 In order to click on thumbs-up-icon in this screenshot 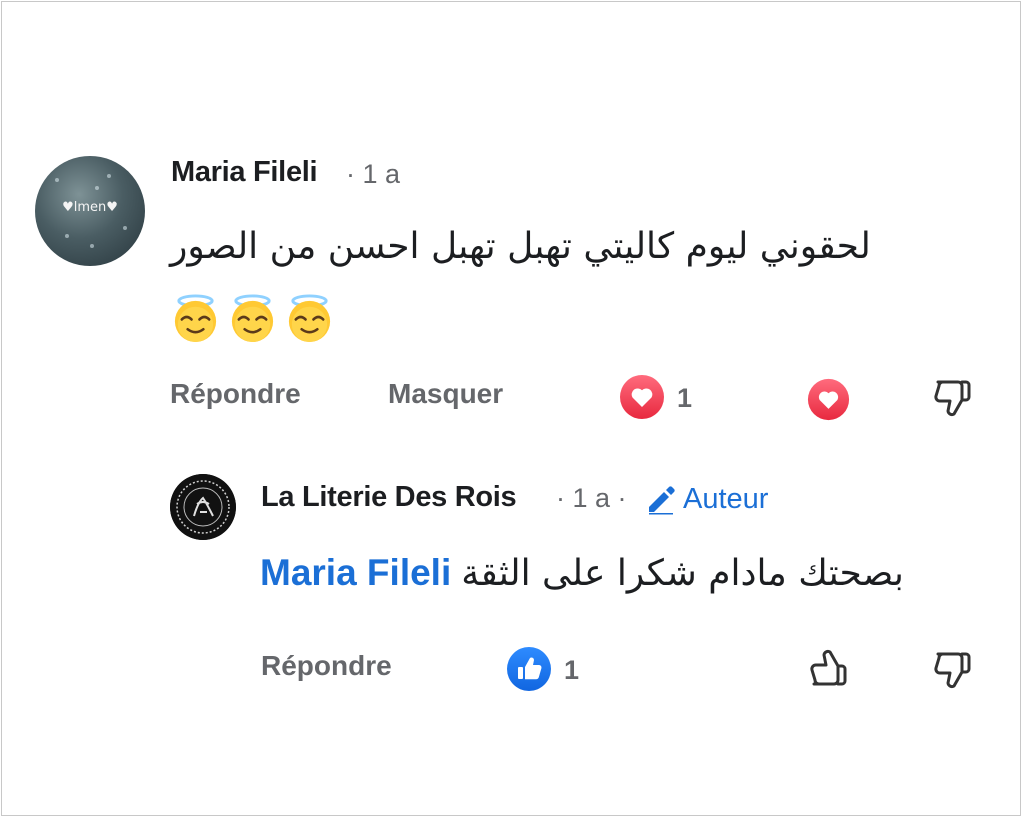, I will do `click(828, 668)`.